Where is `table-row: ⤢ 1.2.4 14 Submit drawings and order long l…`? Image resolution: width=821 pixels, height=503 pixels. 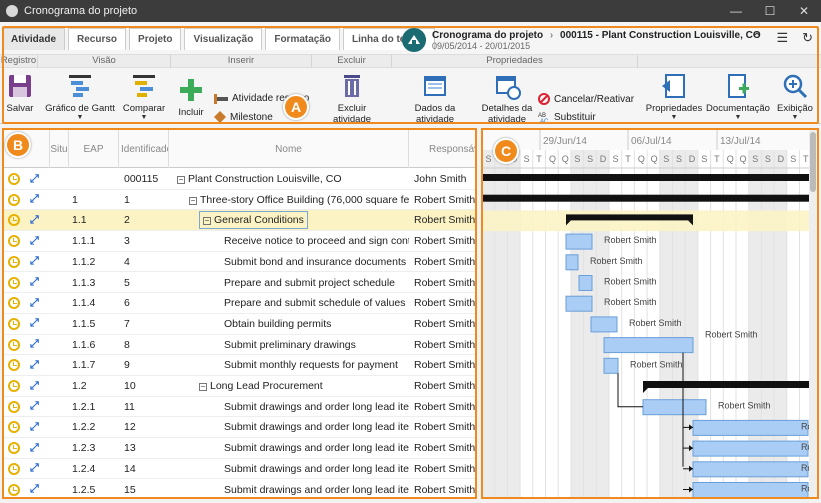
table-row: ⤢ 1.2.4 14 Submit drawings and order long l… is located at coordinates (239, 469).